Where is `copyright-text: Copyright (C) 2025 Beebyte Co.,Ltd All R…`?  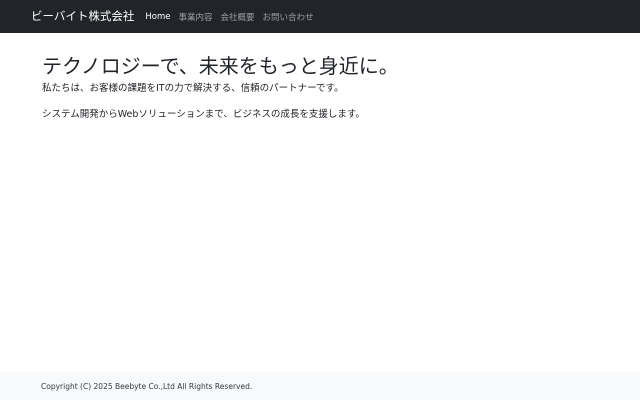
copyright-text: Copyright (C) 2025 Beebyte Co.,Ltd All R… is located at coordinates (147, 386).